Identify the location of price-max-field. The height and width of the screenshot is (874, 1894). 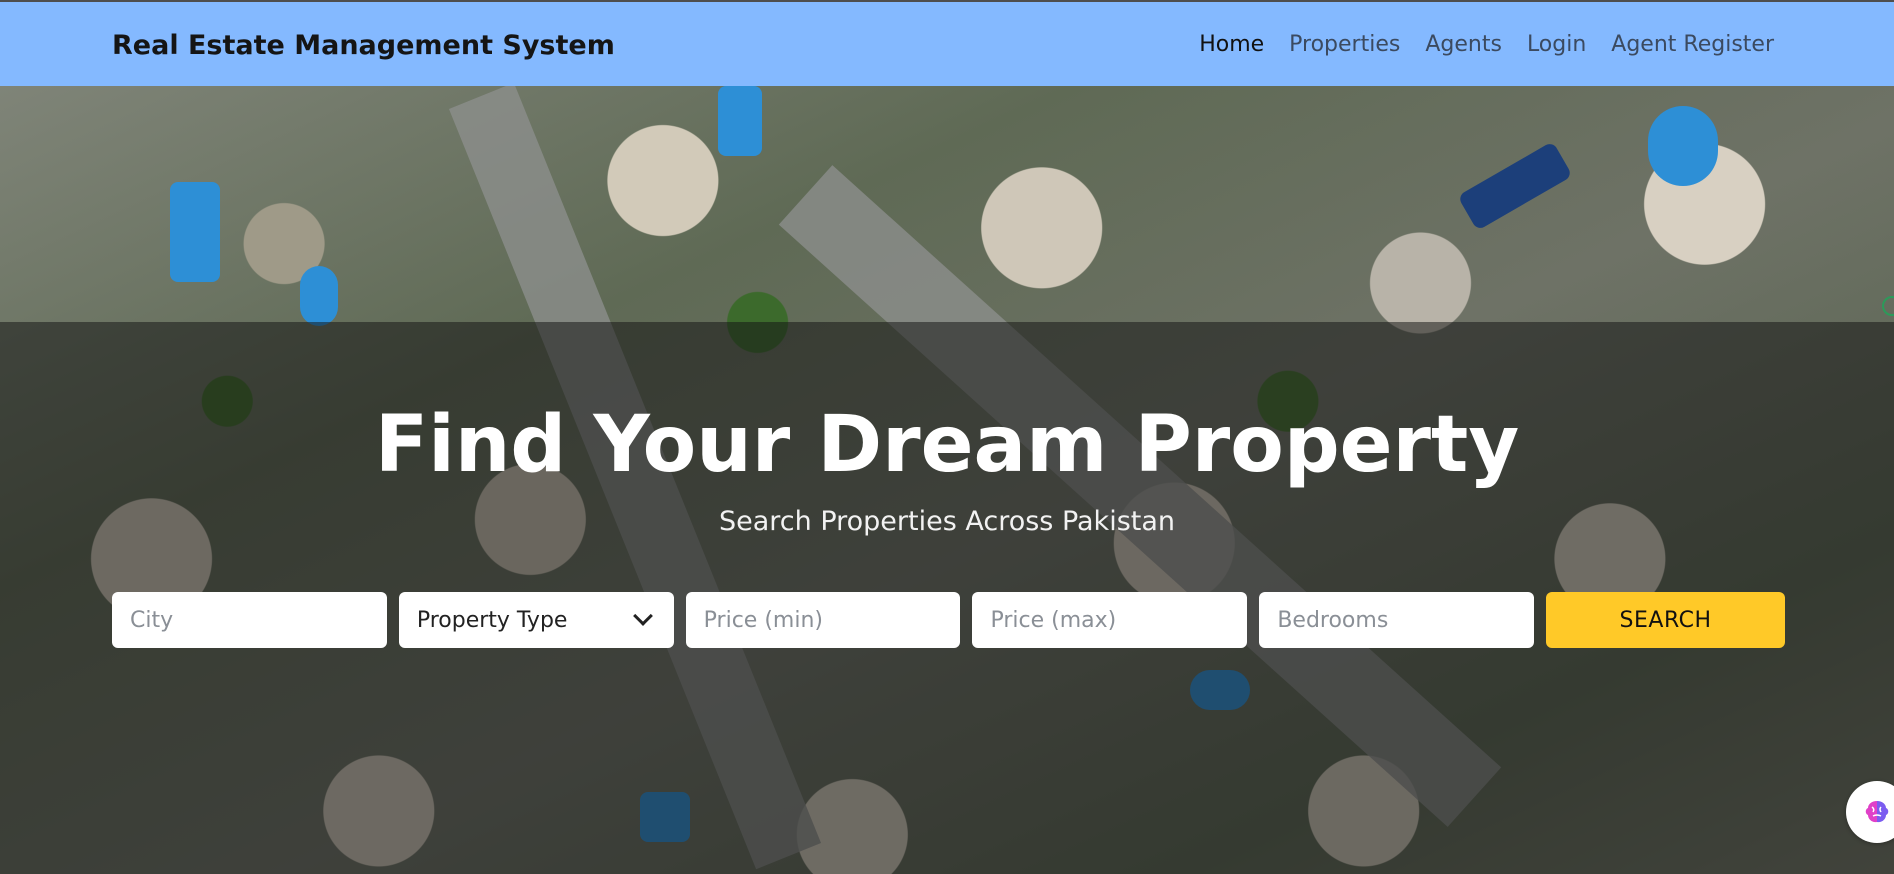
(1110, 620).